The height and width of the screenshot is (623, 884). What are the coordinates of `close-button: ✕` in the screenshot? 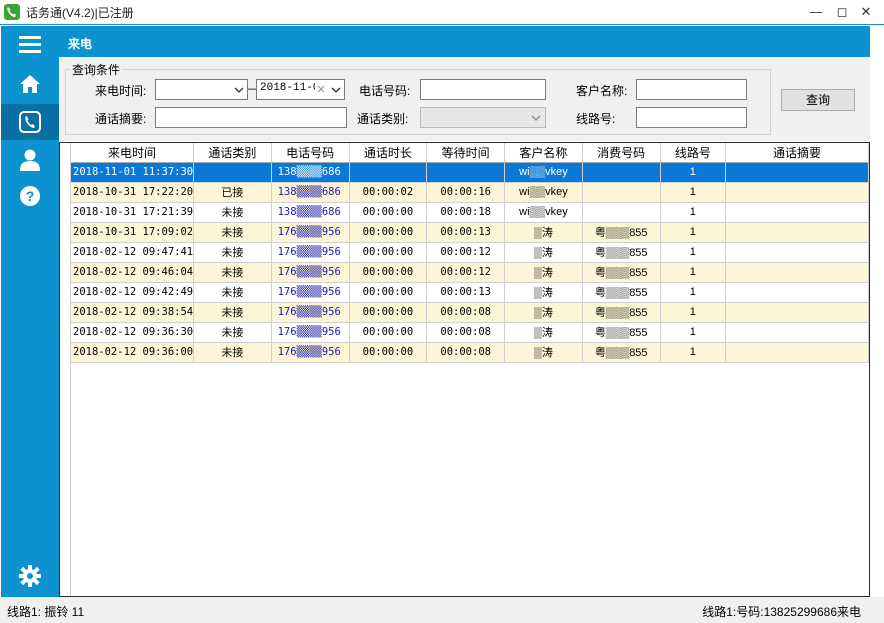 It's located at (866, 12).